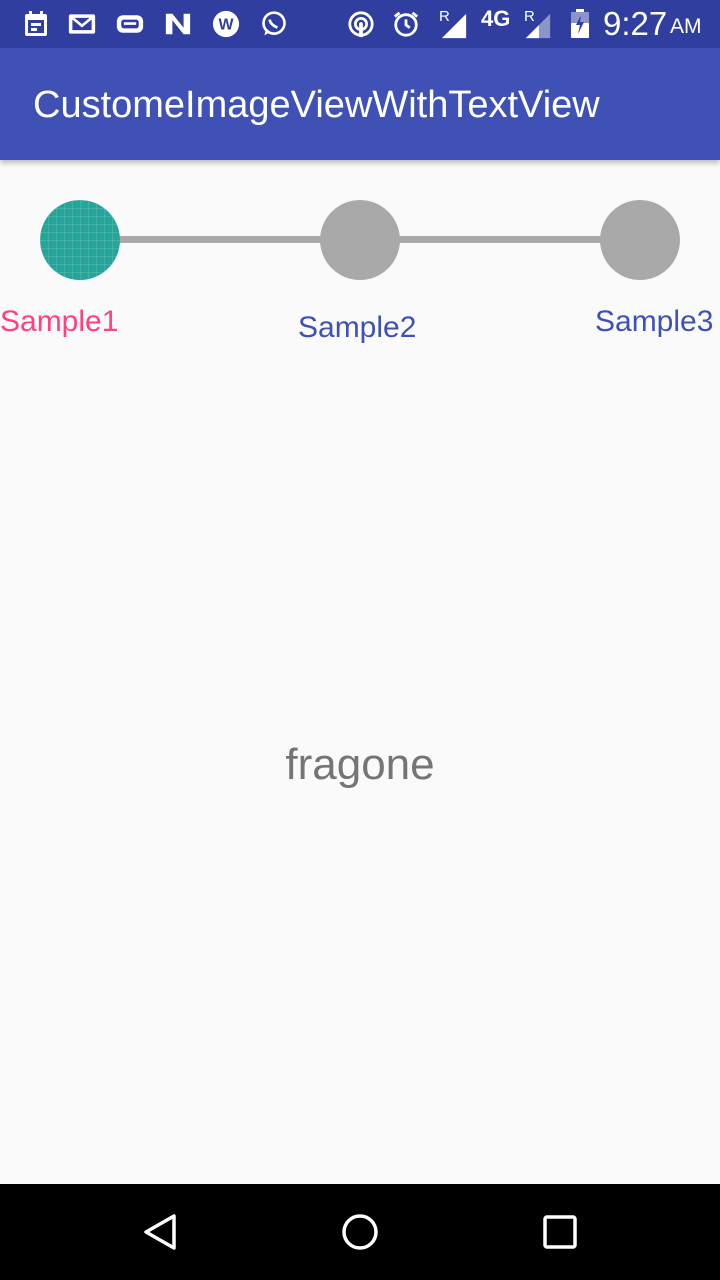 The width and height of the screenshot is (720, 1280). Describe the element at coordinates (360, 764) in the screenshot. I see `fragment-text: fragone` at that location.